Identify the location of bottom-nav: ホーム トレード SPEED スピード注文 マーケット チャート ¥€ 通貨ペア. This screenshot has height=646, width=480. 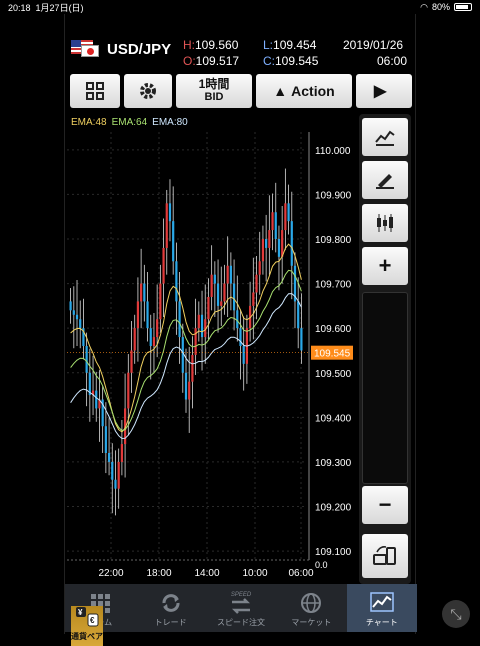
(241, 615).